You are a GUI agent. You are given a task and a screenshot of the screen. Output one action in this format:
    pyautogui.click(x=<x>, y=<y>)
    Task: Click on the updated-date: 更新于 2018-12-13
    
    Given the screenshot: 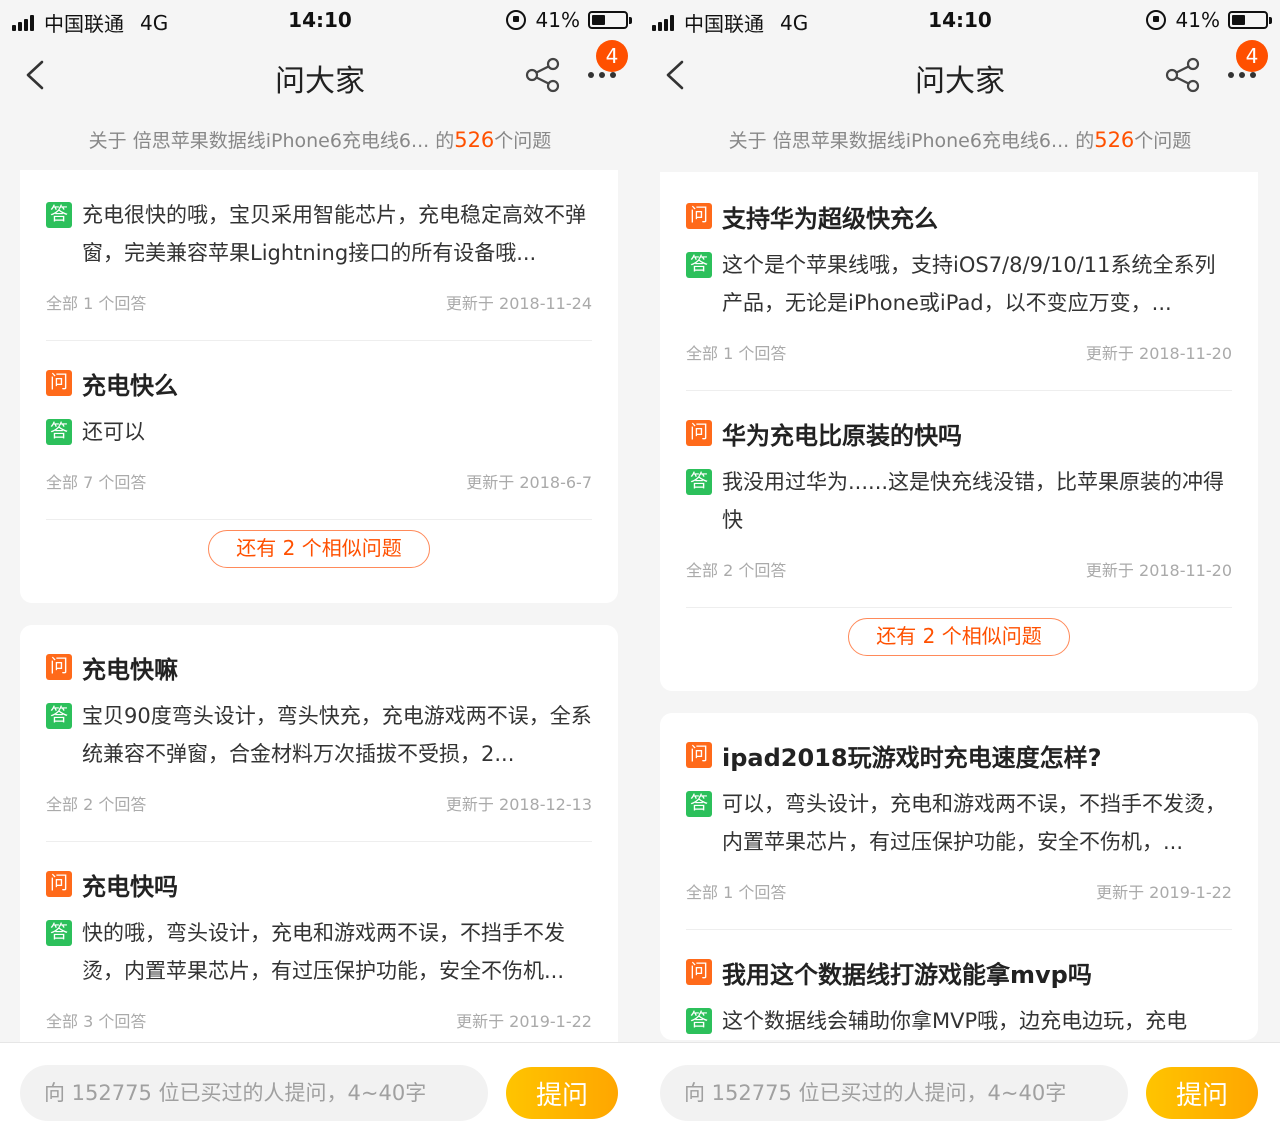 What is the action you would take?
    pyautogui.click(x=518, y=804)
    